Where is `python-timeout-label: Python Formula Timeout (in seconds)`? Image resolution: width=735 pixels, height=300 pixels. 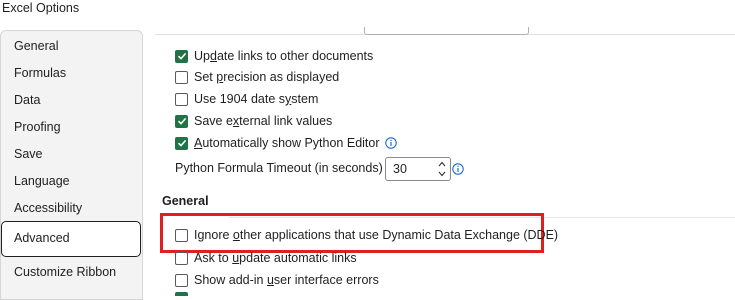
python-timeout-label: Python Formula Timeout (in seconds) is located at coordinates (279, 168).